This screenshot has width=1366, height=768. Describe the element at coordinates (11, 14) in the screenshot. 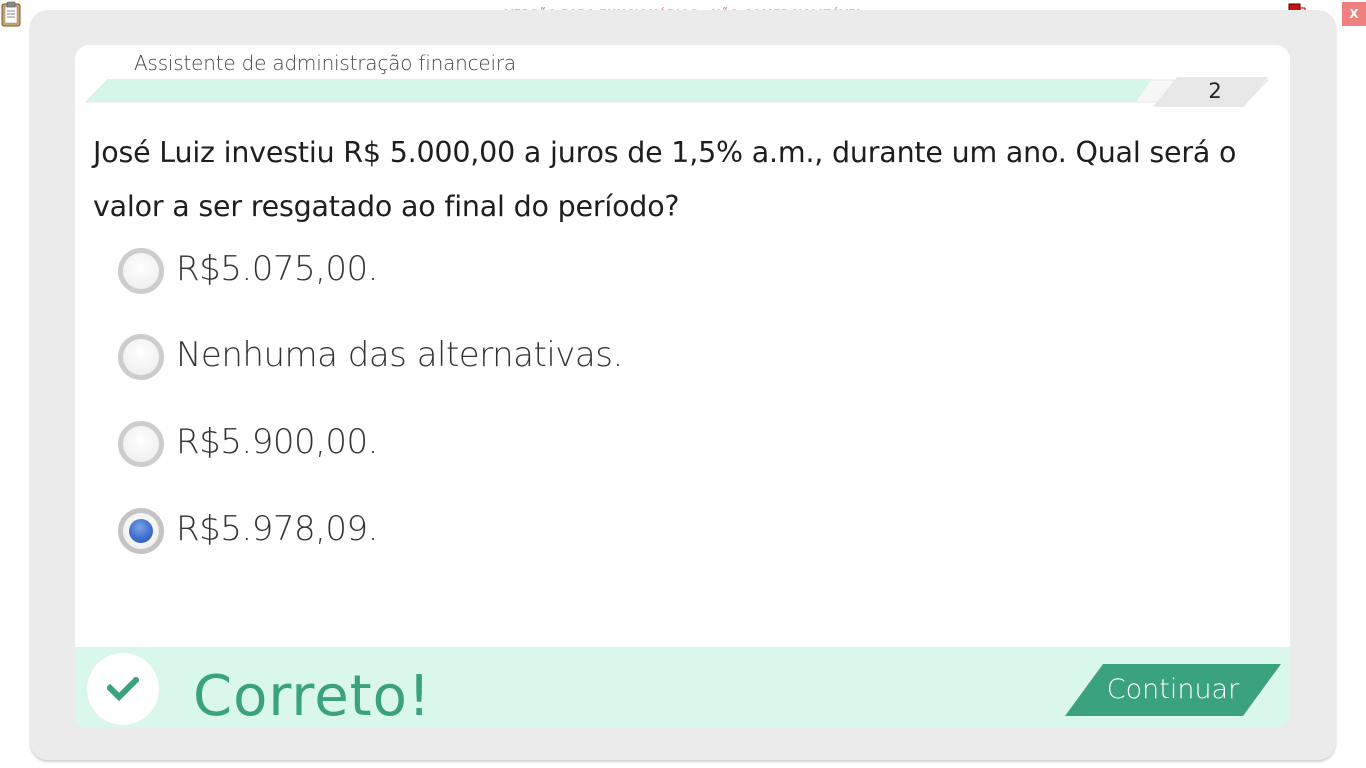

I see `clipboard-icon` at that location.